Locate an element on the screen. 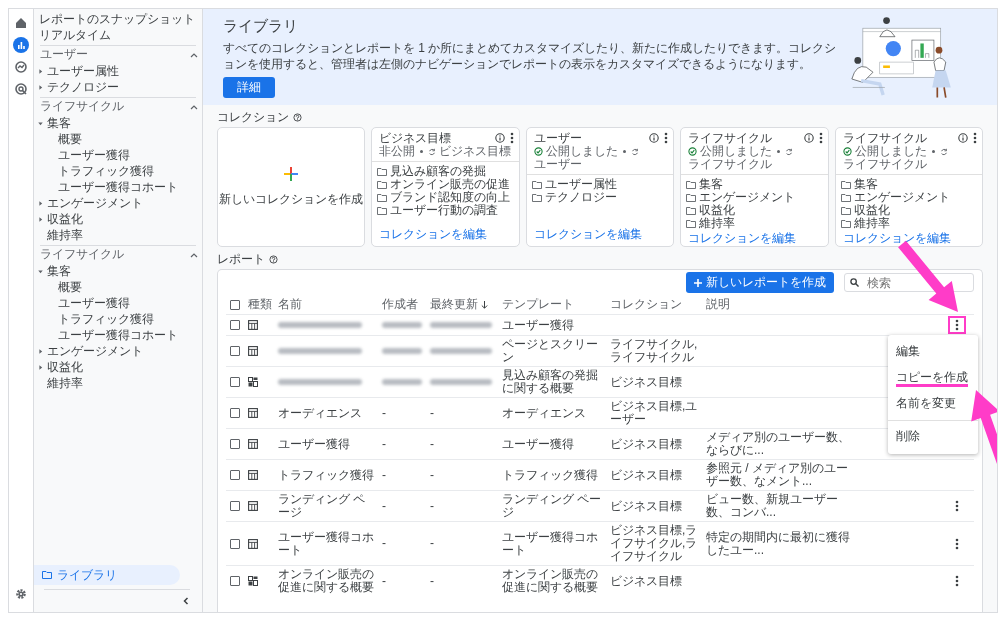 This screenshot has height=619, width=1006. nav-item: ユーザー属性 is located at coordinates (83, 71).